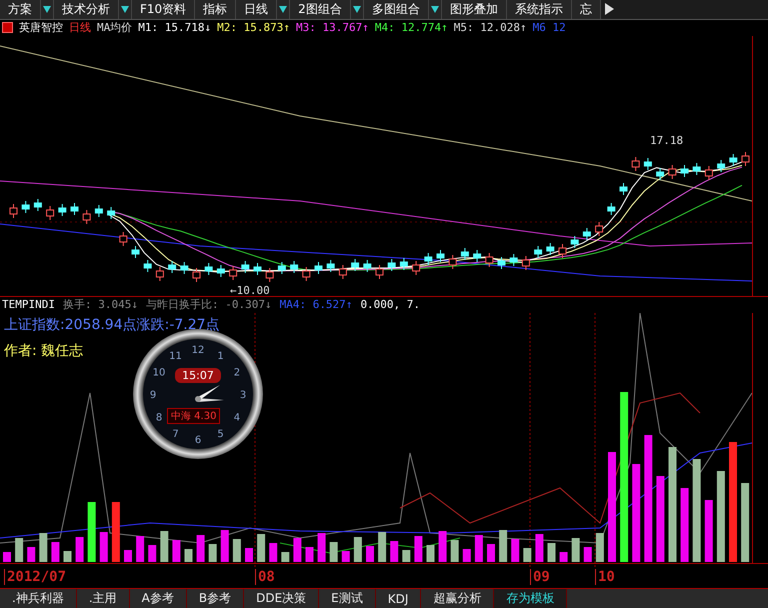 This screenshot has height=608, width=768. What do you see at coordinates (605, 577) in the screenshot?
I see `date-label: 10` at bounding box center [605, 577].